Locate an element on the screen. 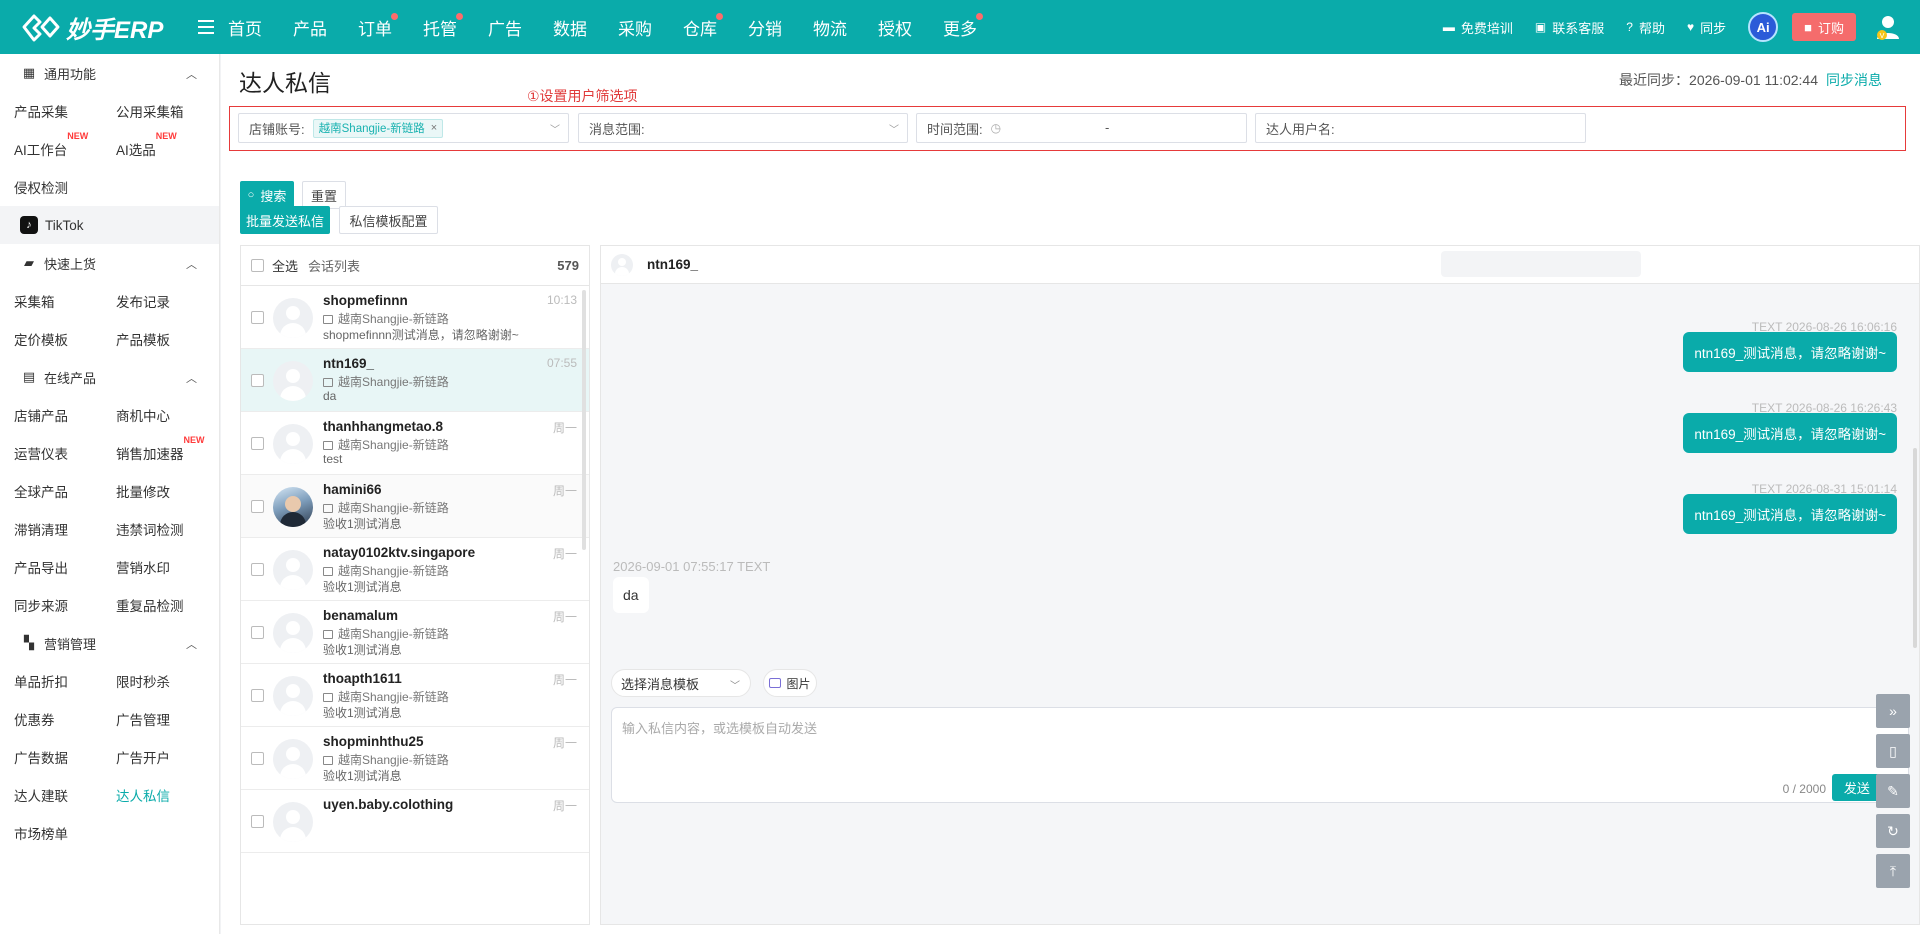  sync-link: ♥ 同步 is located at coordinates (1706, 27).